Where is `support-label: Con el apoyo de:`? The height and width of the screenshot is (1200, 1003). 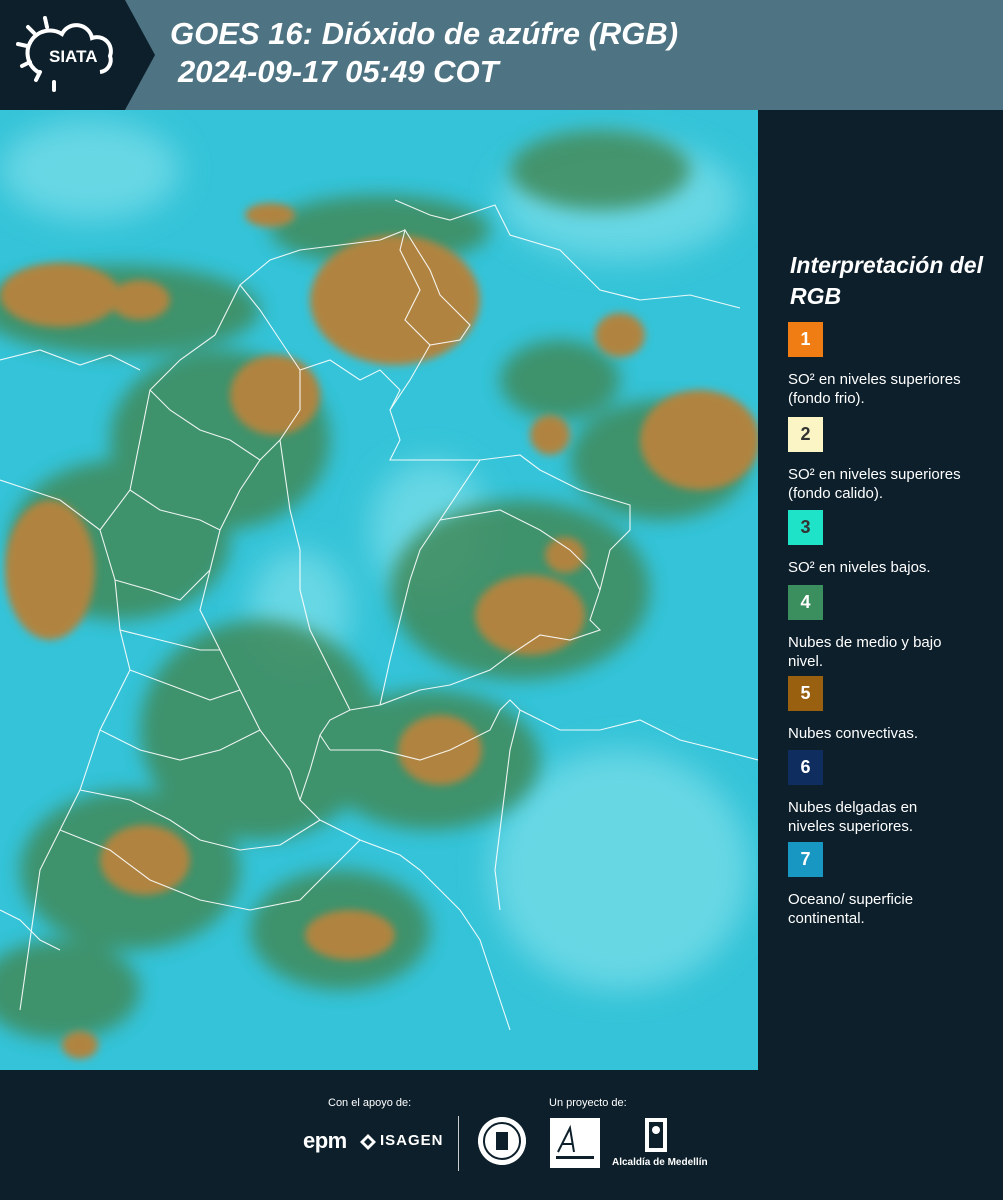
support-label: Con el apoyo de: is located at coordinates (370, 1103).